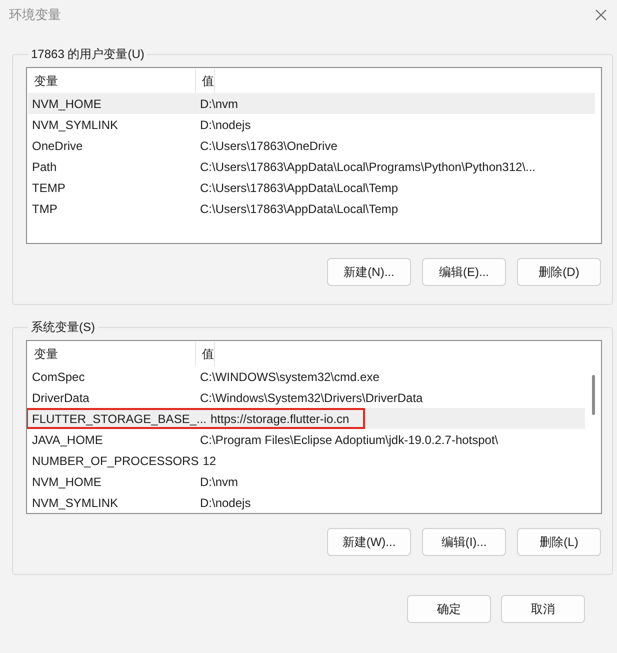 Image resolution: width=617 pixels, height=653 pixels. What do you see at coordinates (88, 54) in the screenshot?
I see `group-title: 17863 的用户变量(U)` at bounding box center [88, 54].